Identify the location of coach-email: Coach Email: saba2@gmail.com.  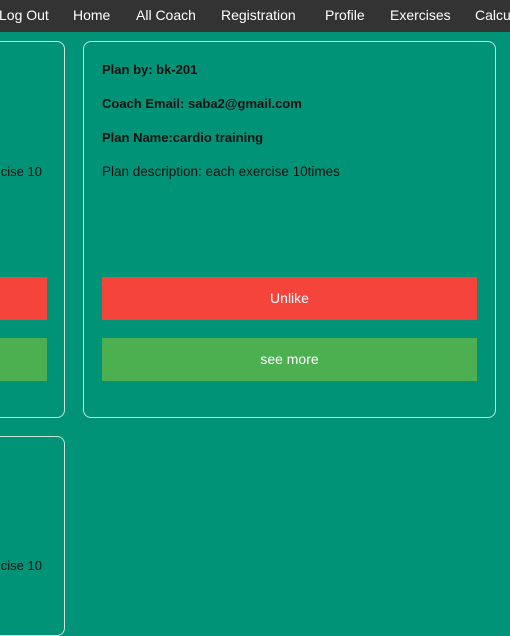
(202, 103).